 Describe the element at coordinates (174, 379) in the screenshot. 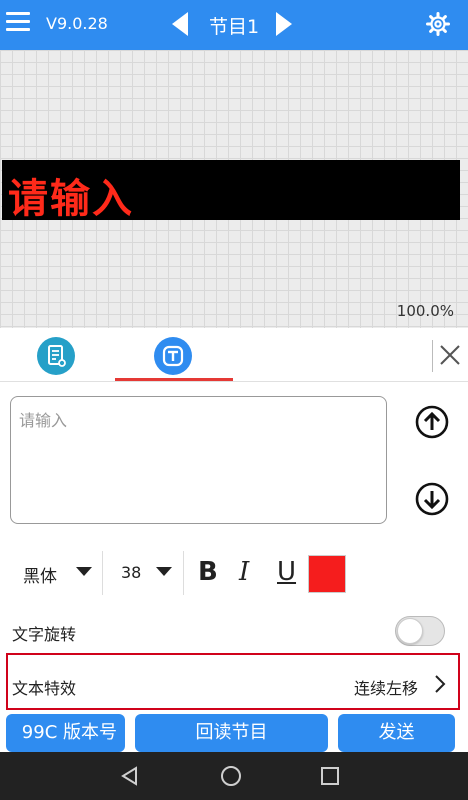

I see `active-tab-indicator` at that location.